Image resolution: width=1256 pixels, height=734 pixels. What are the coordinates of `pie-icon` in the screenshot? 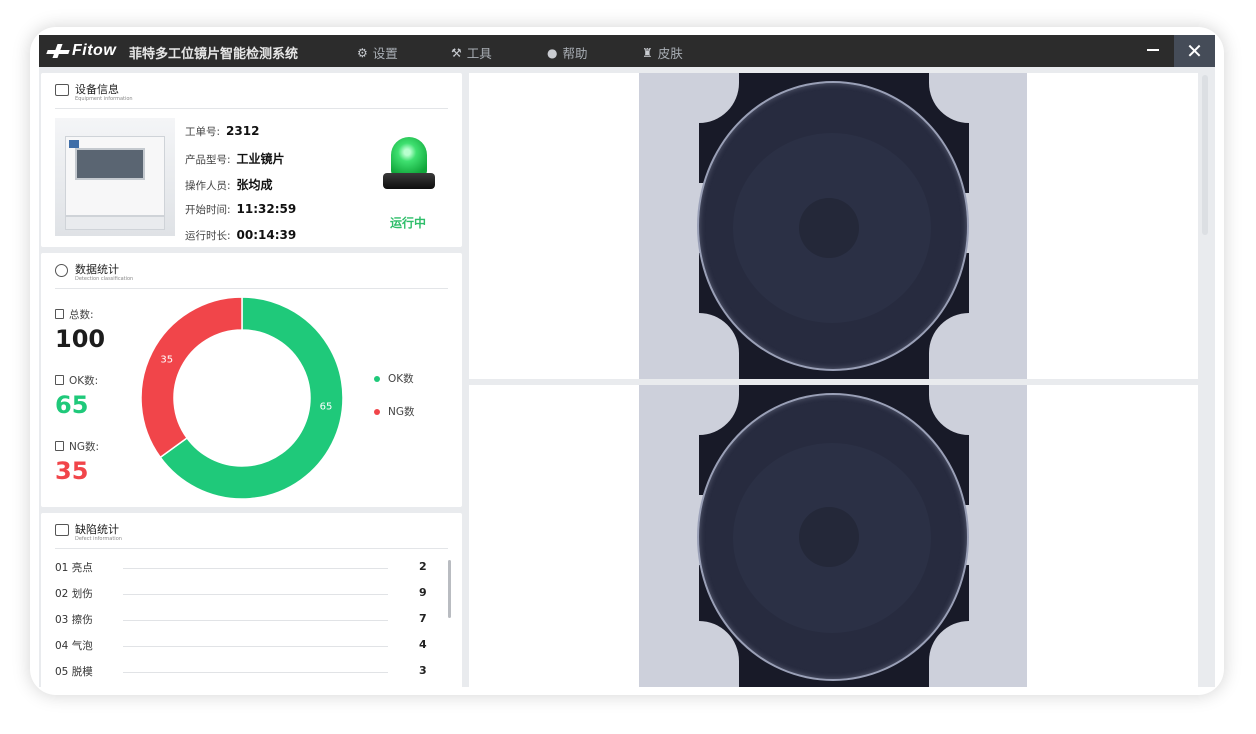 It's located at (61, 270).